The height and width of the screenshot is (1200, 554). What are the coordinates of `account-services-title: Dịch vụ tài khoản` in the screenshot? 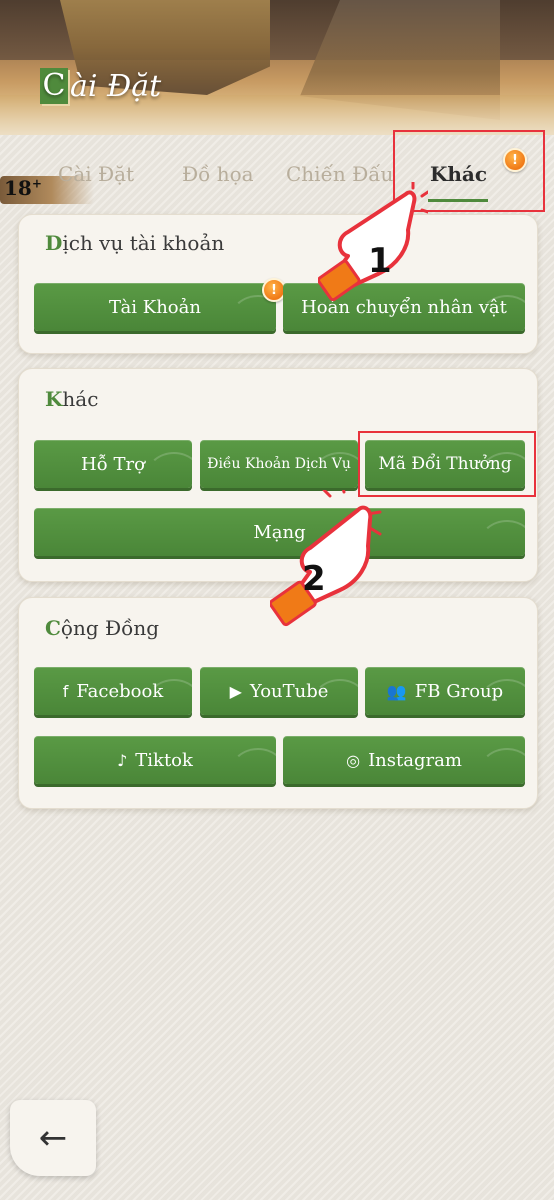 It's located at (134, 243).